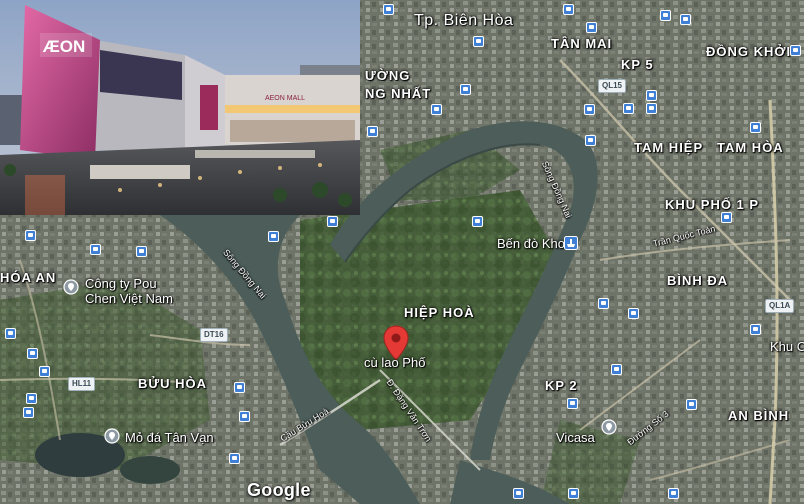  What do you see at coordinates (285, 98) in the screenshot?
I see `aeon-mall-sign-text: AEON MALL` at bounding box center [285, 98].